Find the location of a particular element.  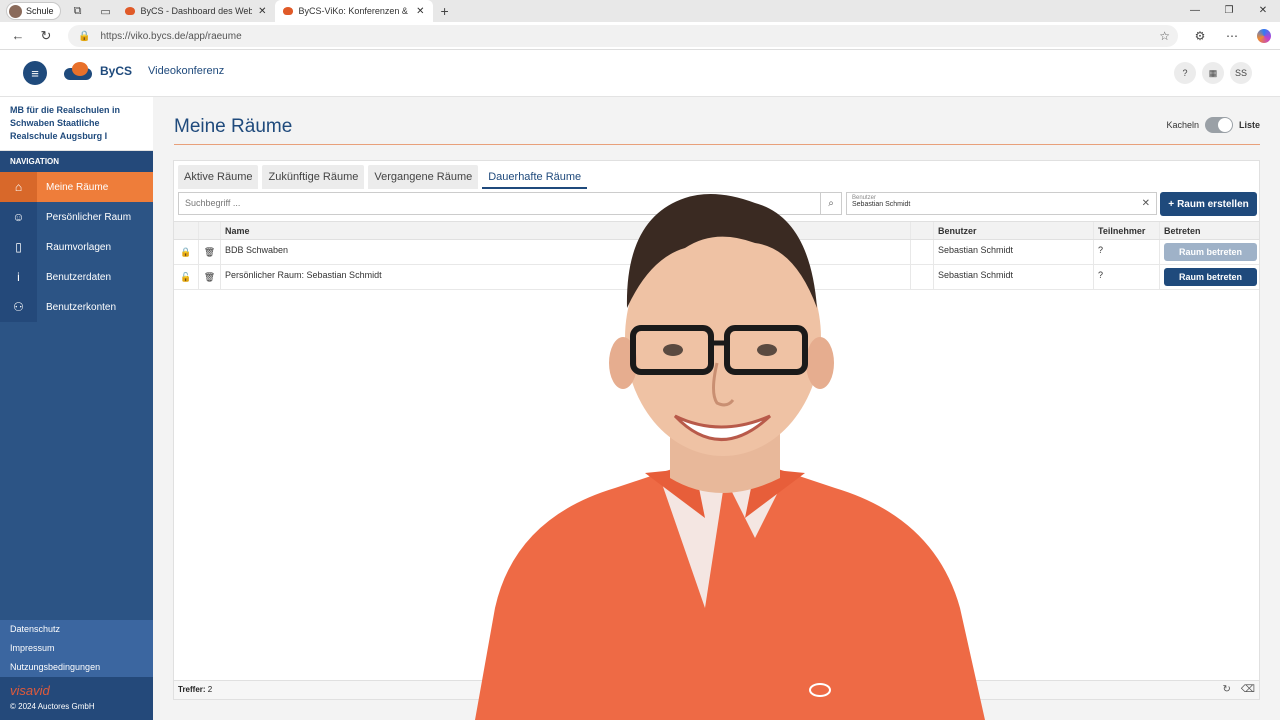

users-icon: ⚇ is located at coordinates (18, 307).